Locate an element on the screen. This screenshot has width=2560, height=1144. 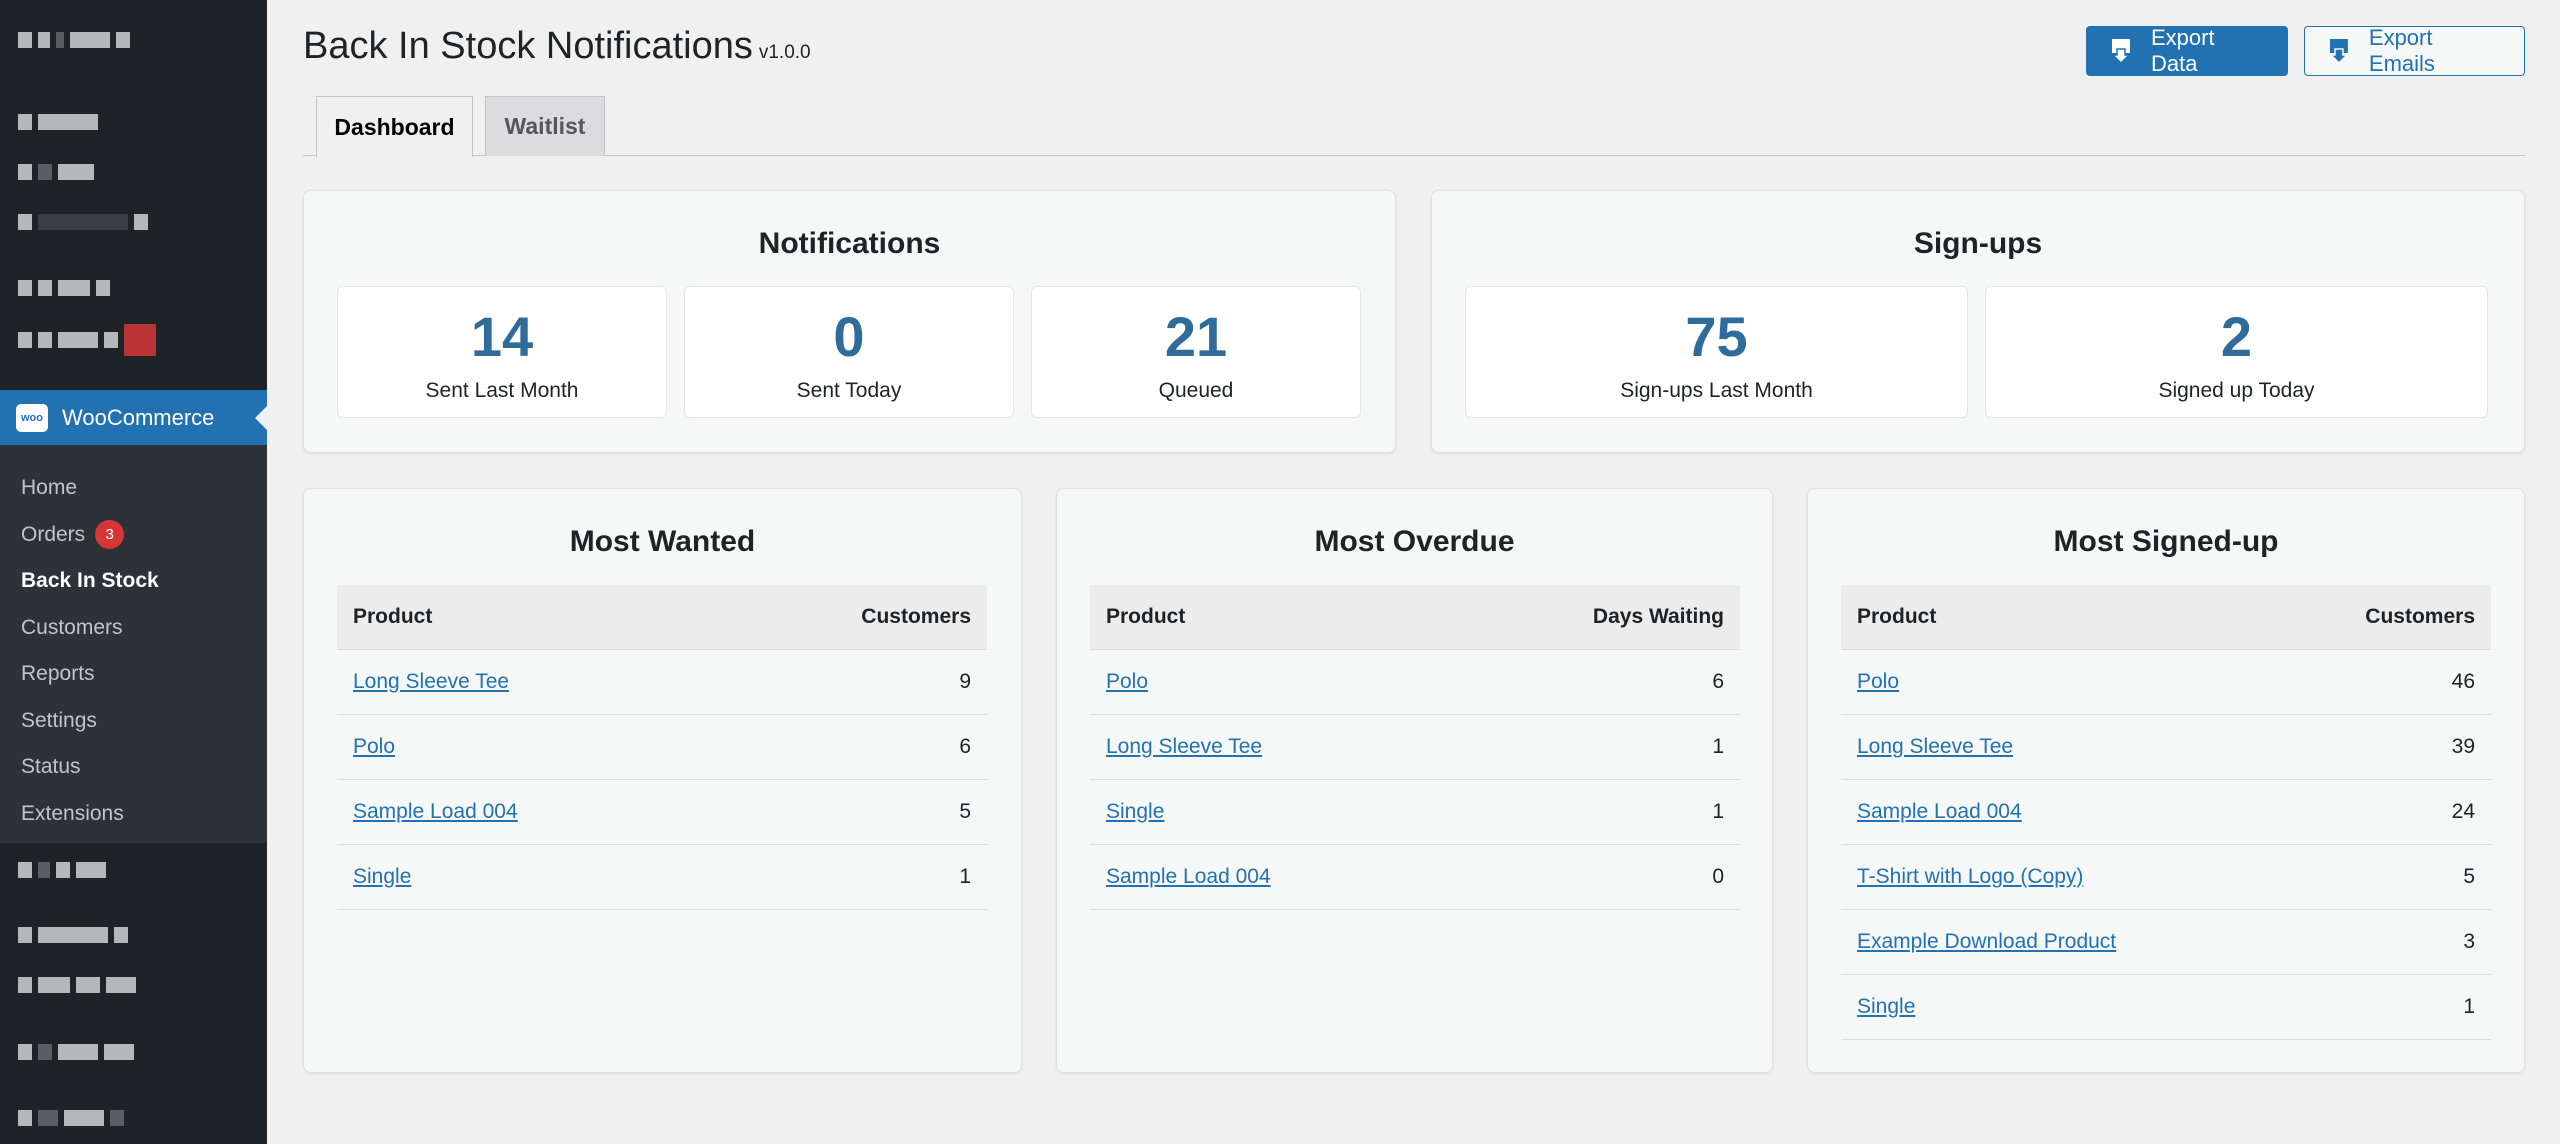
table-row: Sample Load 004 5 is located at coordinates (662, 812).